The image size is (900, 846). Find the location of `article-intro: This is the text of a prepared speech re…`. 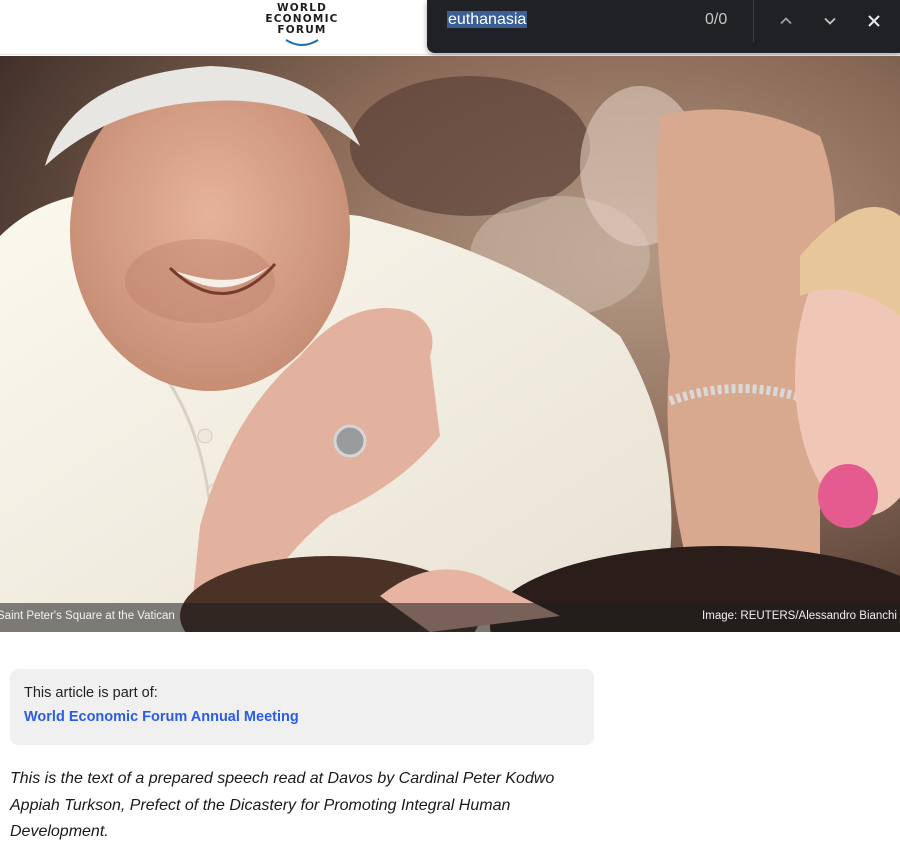

article-intro: This is the text of a prepared speech re… is located at coordinates (282, 805).